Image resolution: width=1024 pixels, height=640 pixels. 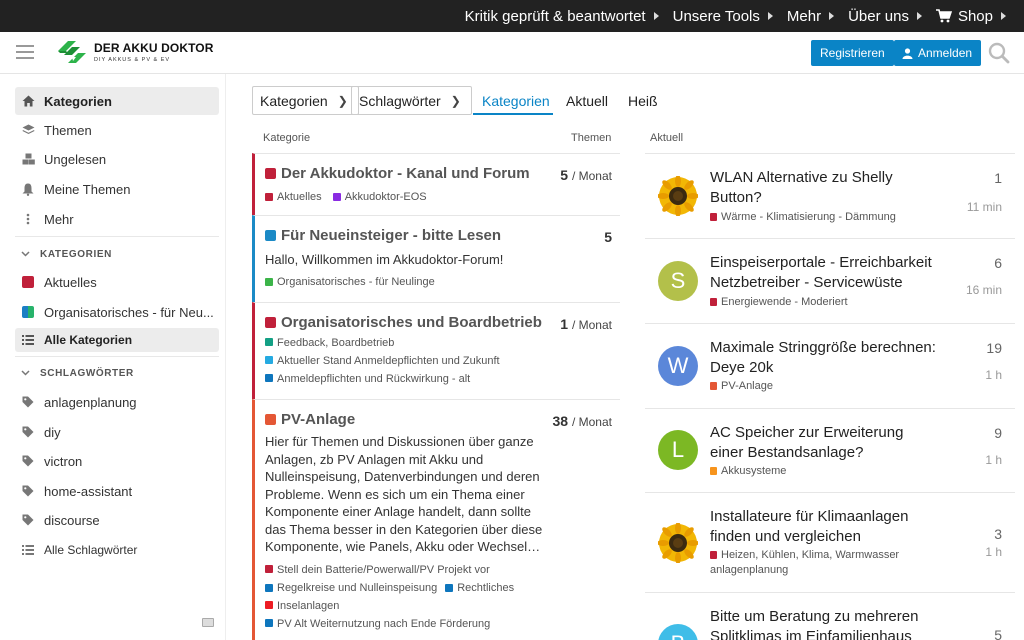 I want to click on sidebar-category-aktuelles: Aktuelles, so click(x=117, y=282).